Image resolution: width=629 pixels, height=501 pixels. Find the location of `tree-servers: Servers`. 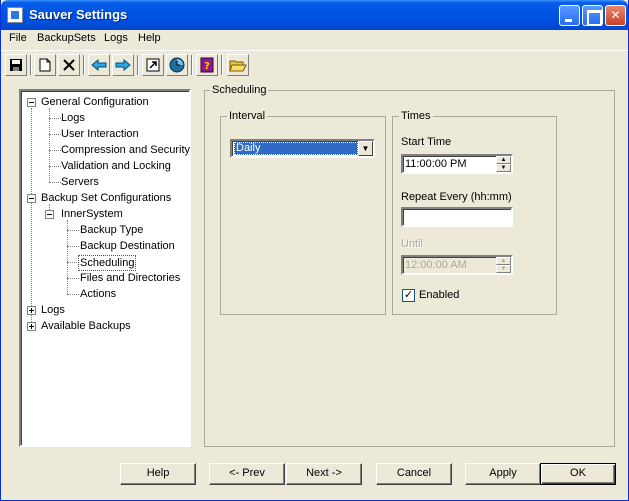

tree-servers: Servers is located at coordinates (80, 182).